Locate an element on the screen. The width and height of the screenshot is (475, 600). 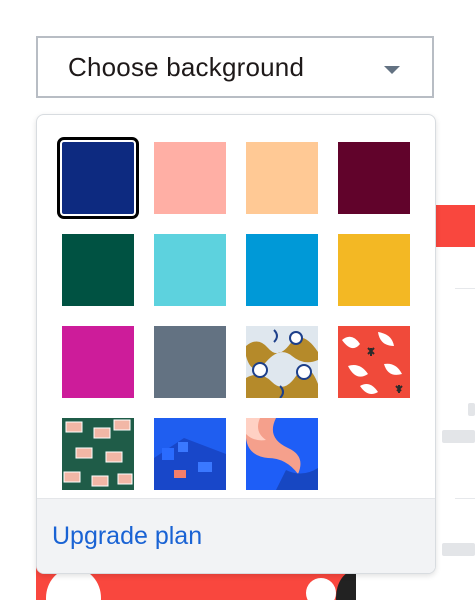
swatch-blue-swoosh-pattern is located at coordinates (282, 454).